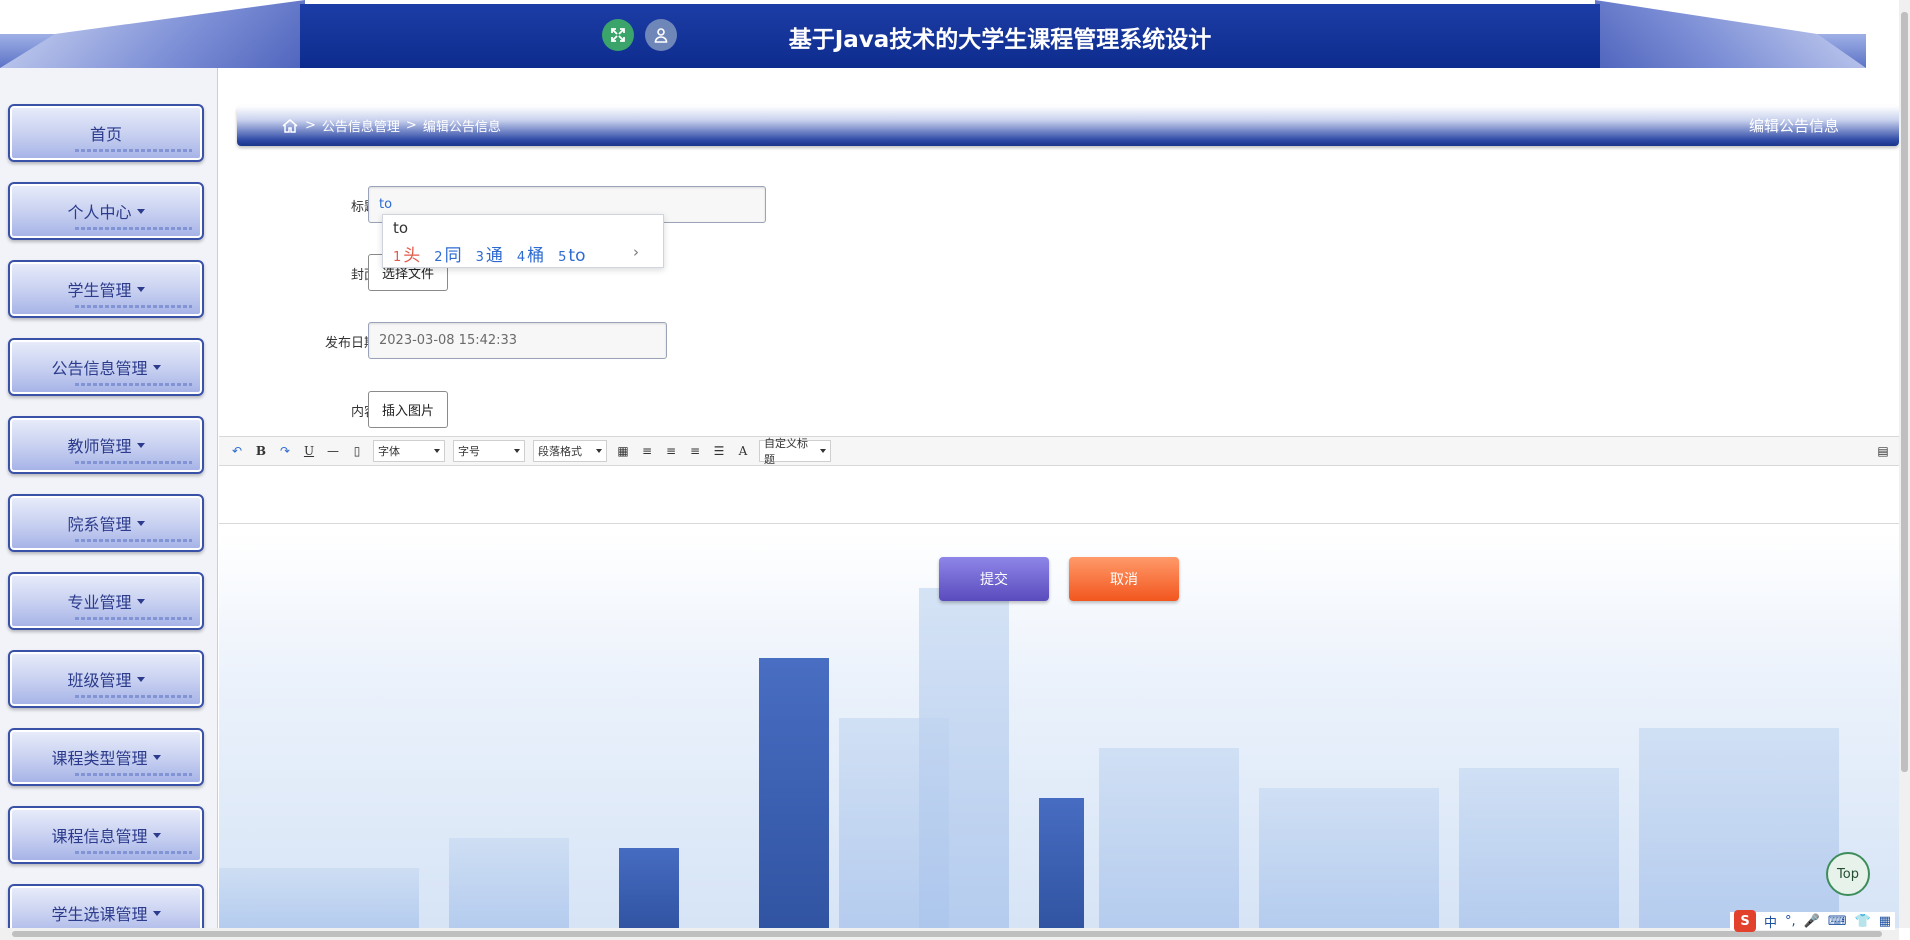 The height and width of the screenshot is (940, 1910). I want to click on ime-candidate: 3通, so click(489, 253).